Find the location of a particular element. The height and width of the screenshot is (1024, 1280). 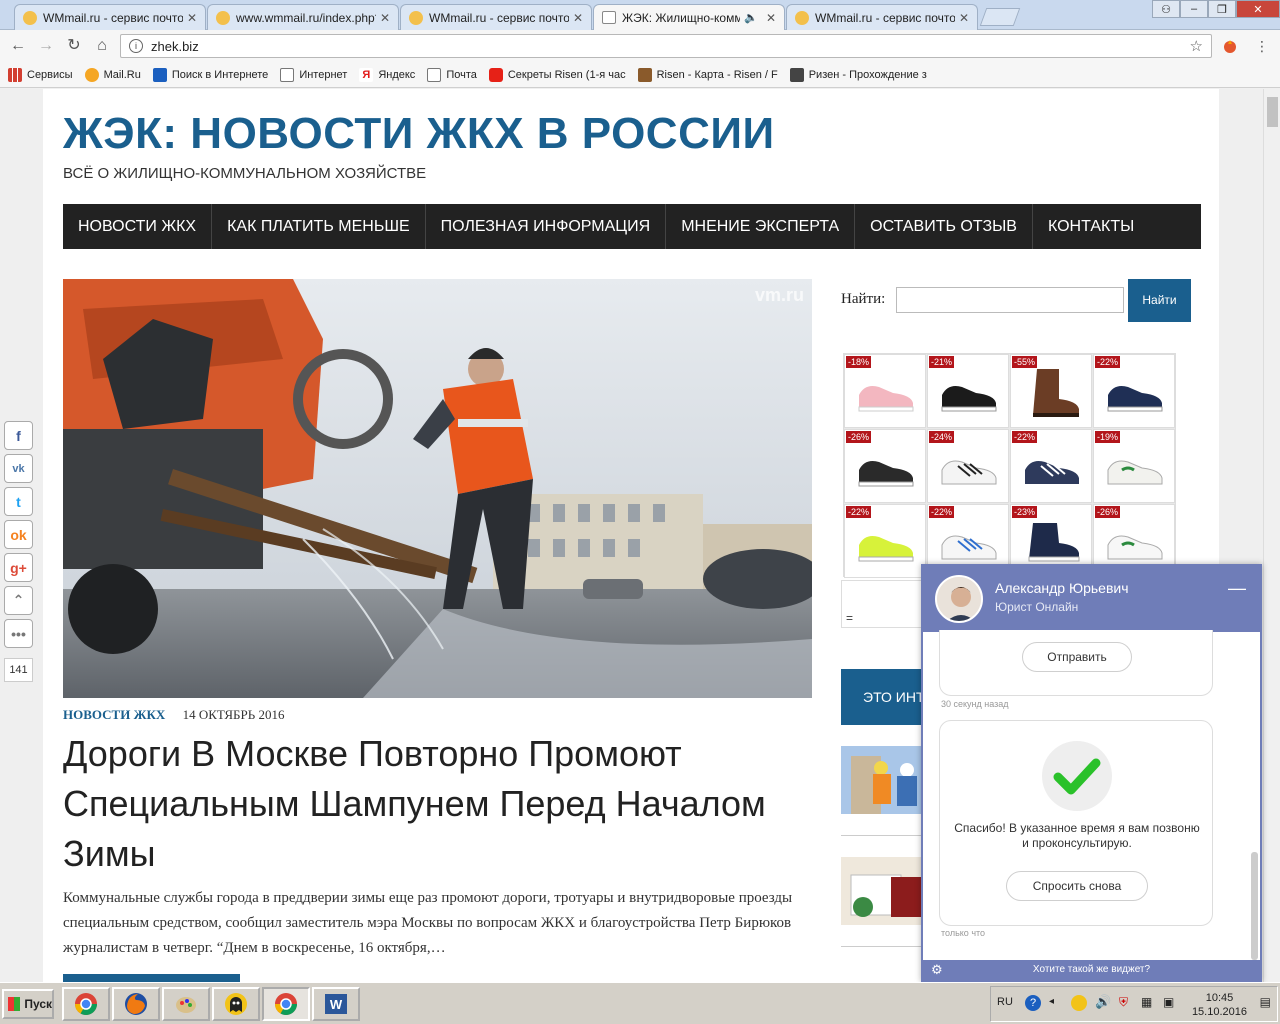

nav-item-useful-info: ПОЛЕЗНАЯ ИНФОРМАЦИЯ is located at coordinates (546, 226).